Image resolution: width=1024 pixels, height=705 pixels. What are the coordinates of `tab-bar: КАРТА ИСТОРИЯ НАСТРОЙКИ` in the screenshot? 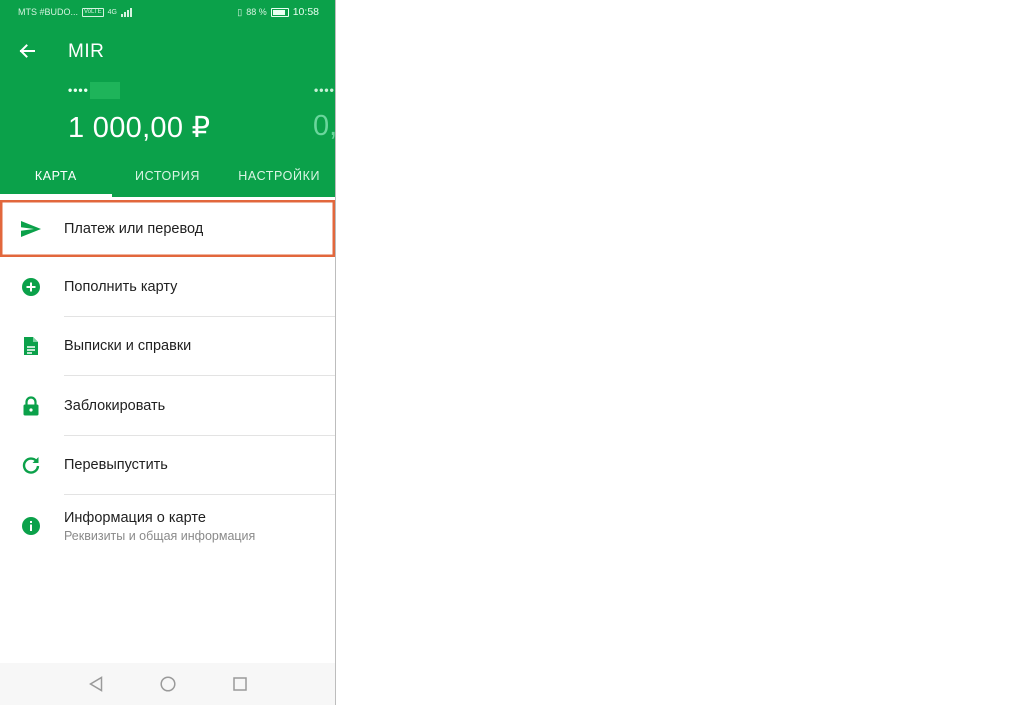 It's located at (167, 176).